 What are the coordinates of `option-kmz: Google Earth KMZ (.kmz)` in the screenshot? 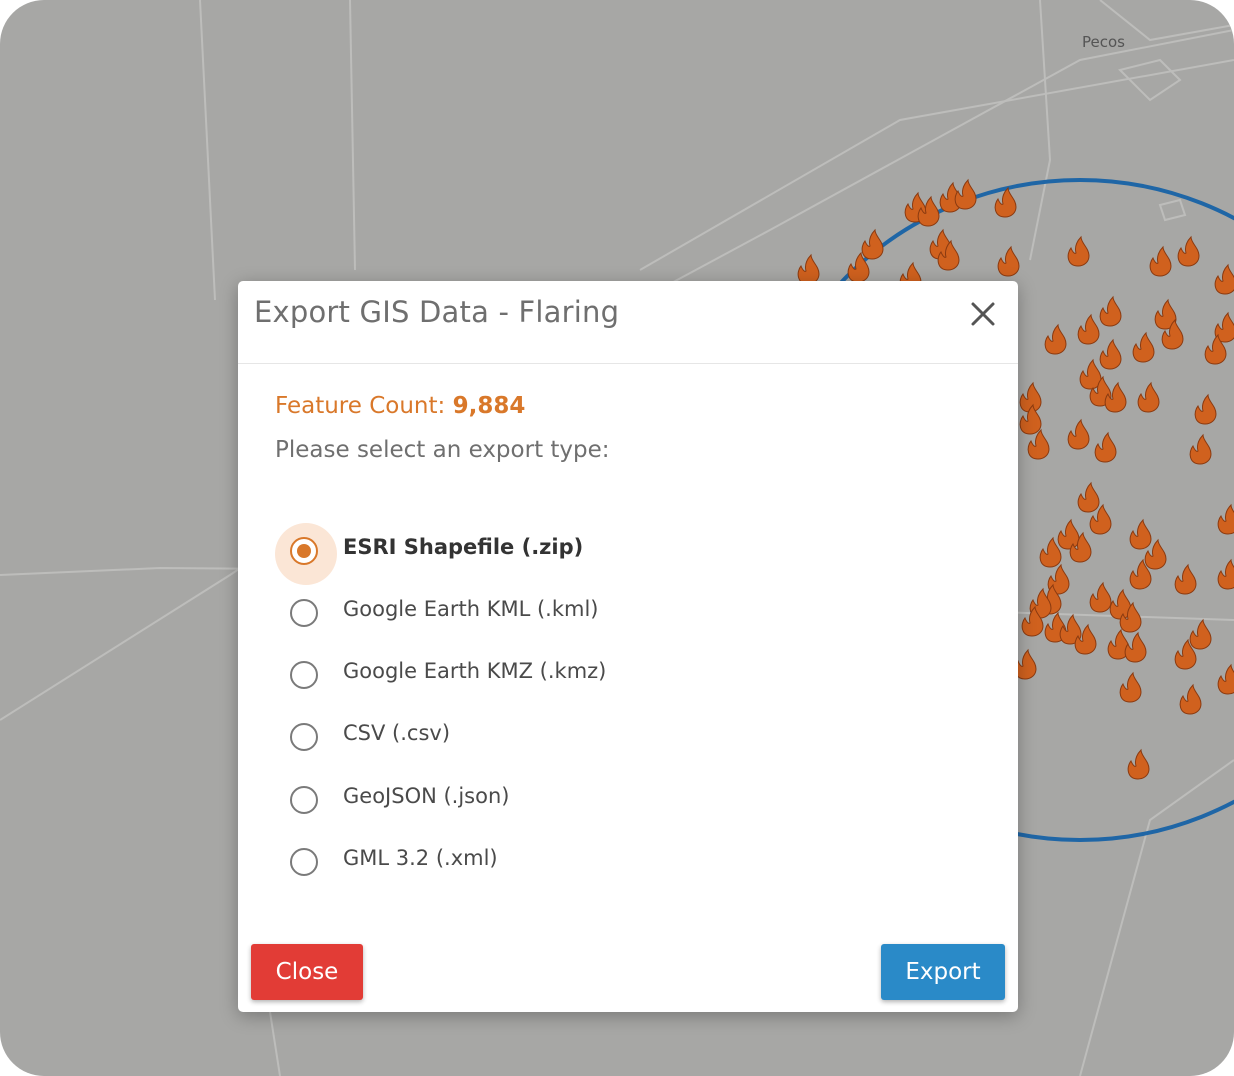 It's located at (525, 678).